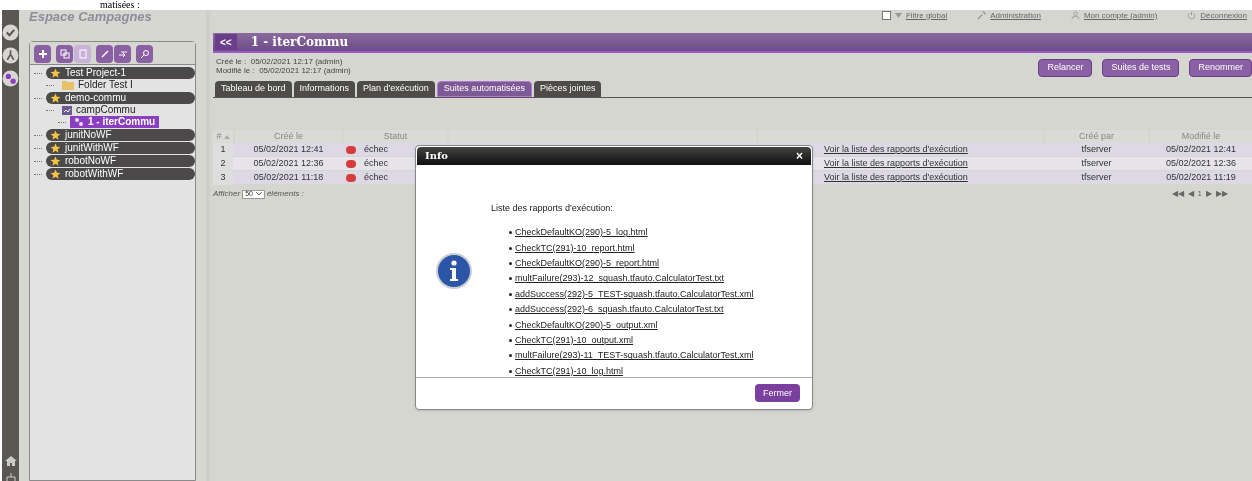 This screenshot has height=481, width=1252. I want to click on page-heading: matisées :, so click(120, 5).